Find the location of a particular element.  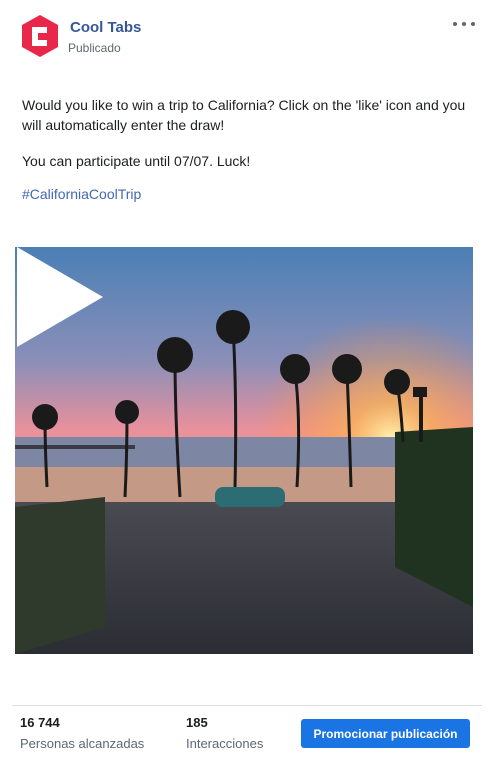

post-text-line: You can participate until 07/07. Luck! is located at coordinates (136, 161).